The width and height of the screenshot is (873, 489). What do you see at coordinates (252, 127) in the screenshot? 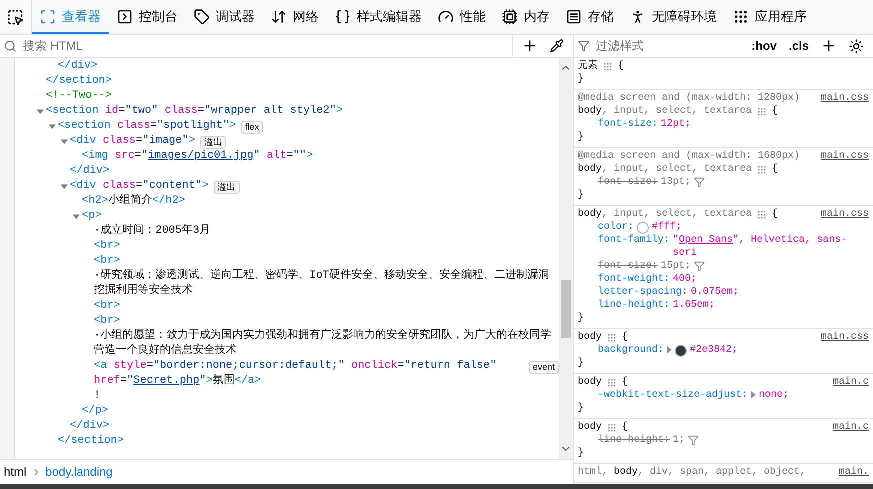
I see `node-badge: flex` at bounding box center [252, 127].